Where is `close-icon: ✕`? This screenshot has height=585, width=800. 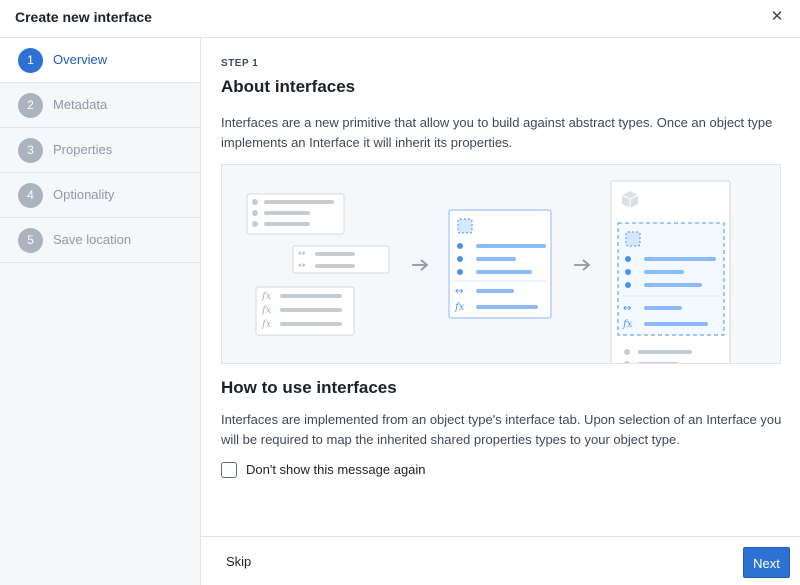 close-icon: ✕ is located at coordinates (777, 17).